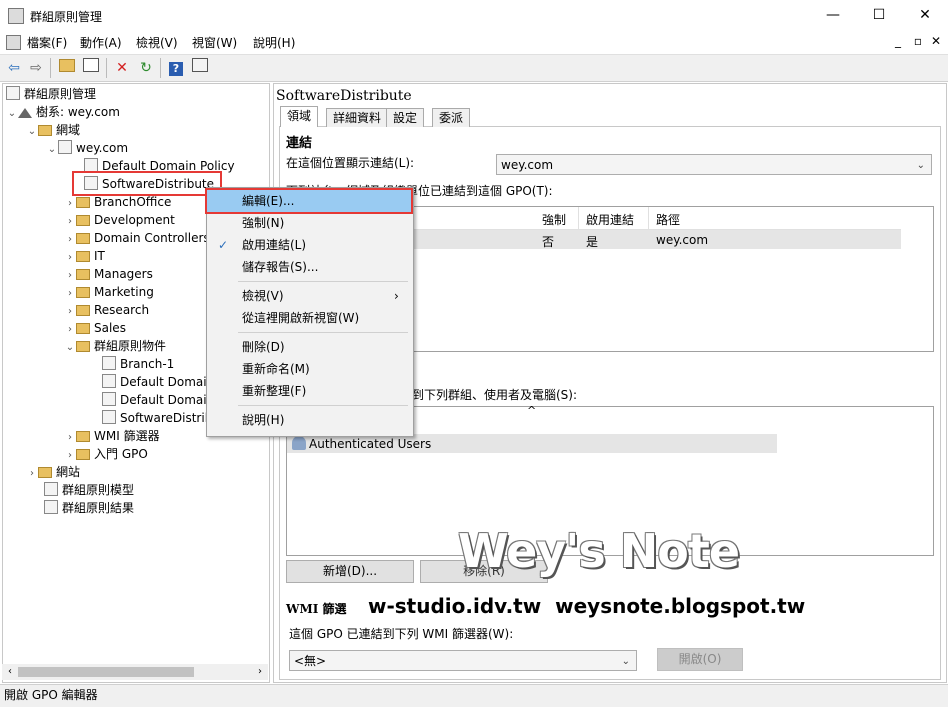  I want to click on tree-forest: ⌄ 樹系: wey.com, so click(63, 112).